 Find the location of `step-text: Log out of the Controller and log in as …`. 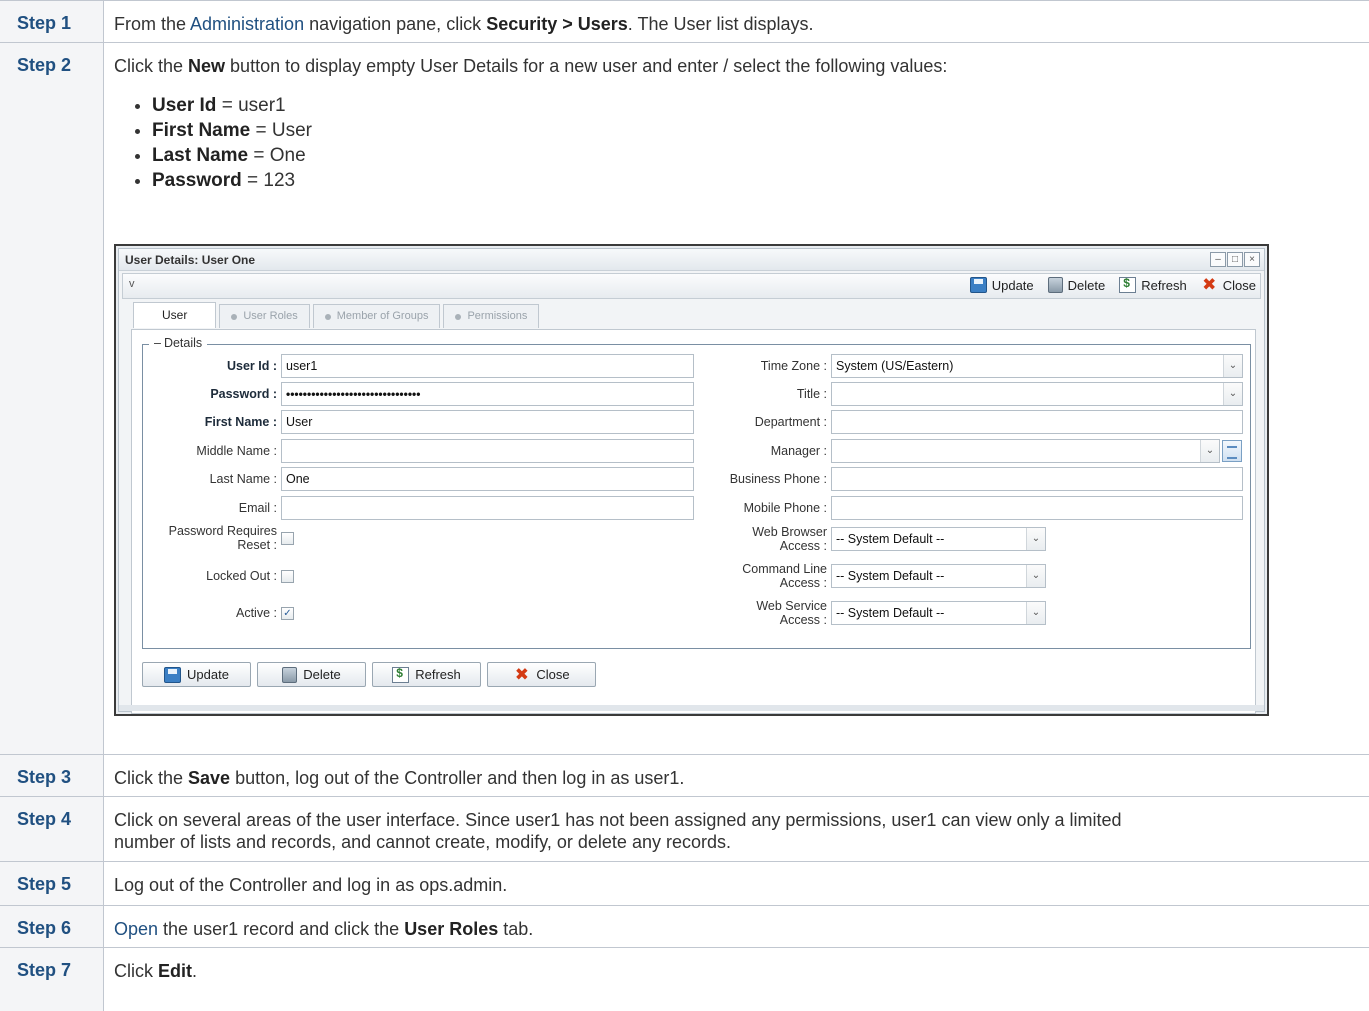

step-text: Log out of the Controller and log in as … is located at coordinates (311, 885).